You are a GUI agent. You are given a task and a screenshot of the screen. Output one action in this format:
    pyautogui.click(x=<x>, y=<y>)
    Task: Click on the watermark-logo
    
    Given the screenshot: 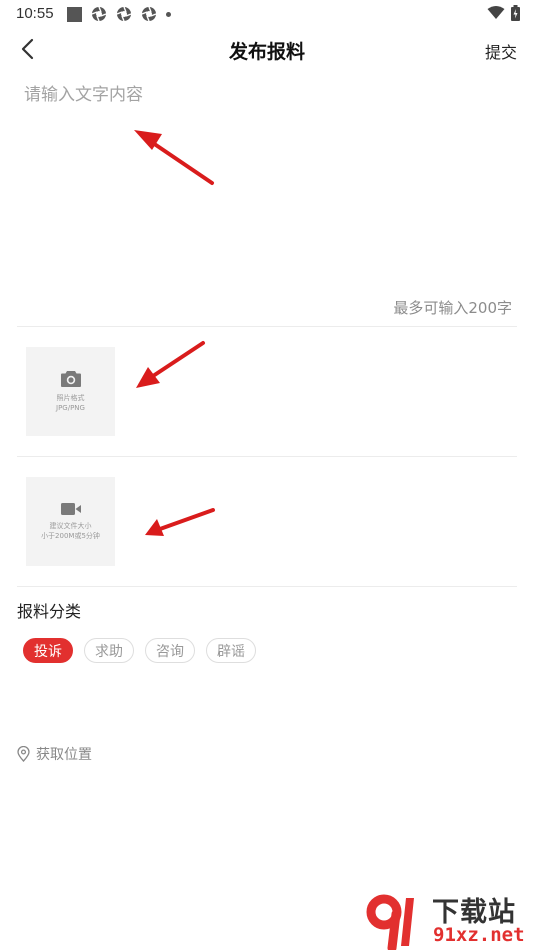 What is the action you would take?
    pyautogui.click(x=390, y=922)
    